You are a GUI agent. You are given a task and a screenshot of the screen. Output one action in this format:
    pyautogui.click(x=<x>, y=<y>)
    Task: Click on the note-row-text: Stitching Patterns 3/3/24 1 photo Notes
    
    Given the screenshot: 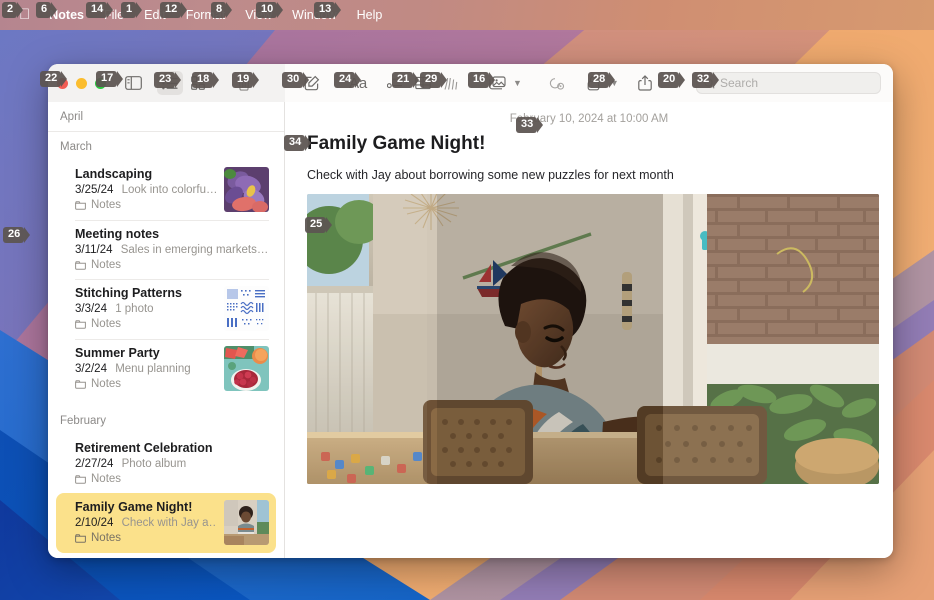 What is the action you would take?
    pyautogui.click(x=145, y=308)
    